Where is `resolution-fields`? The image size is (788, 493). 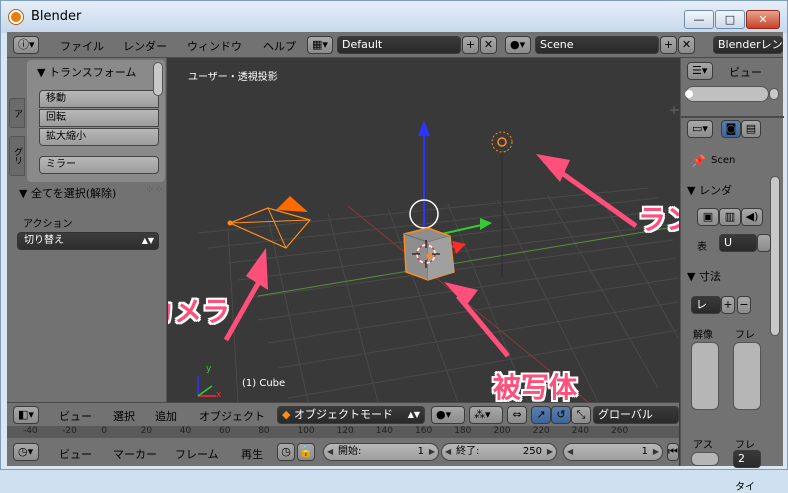
resolution-fields is located at coordinates (705, 376).